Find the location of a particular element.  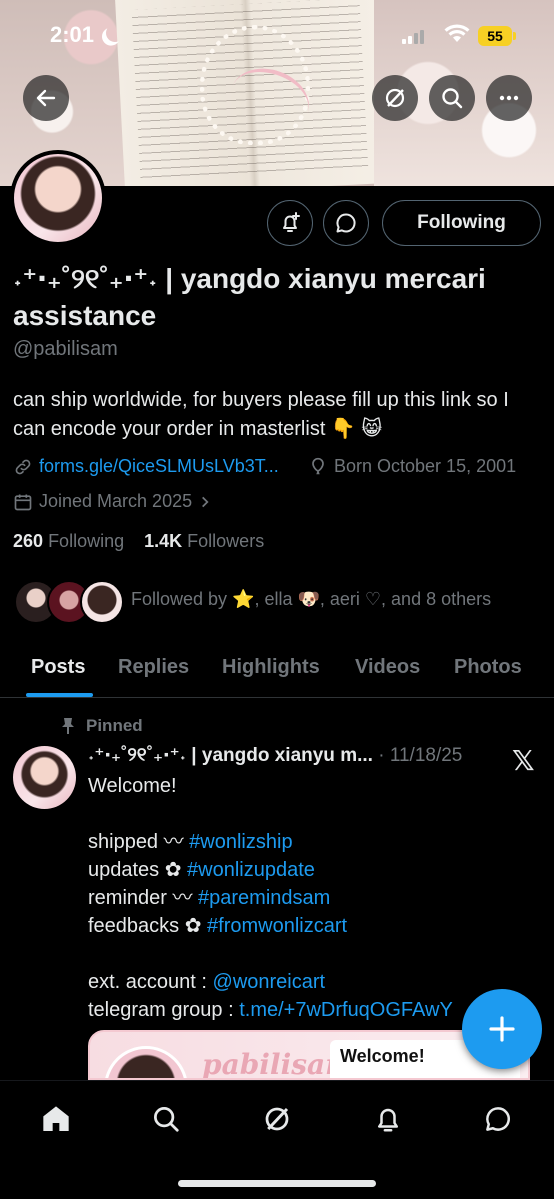

chevron-right-icon is located at coordinates (205, 501).